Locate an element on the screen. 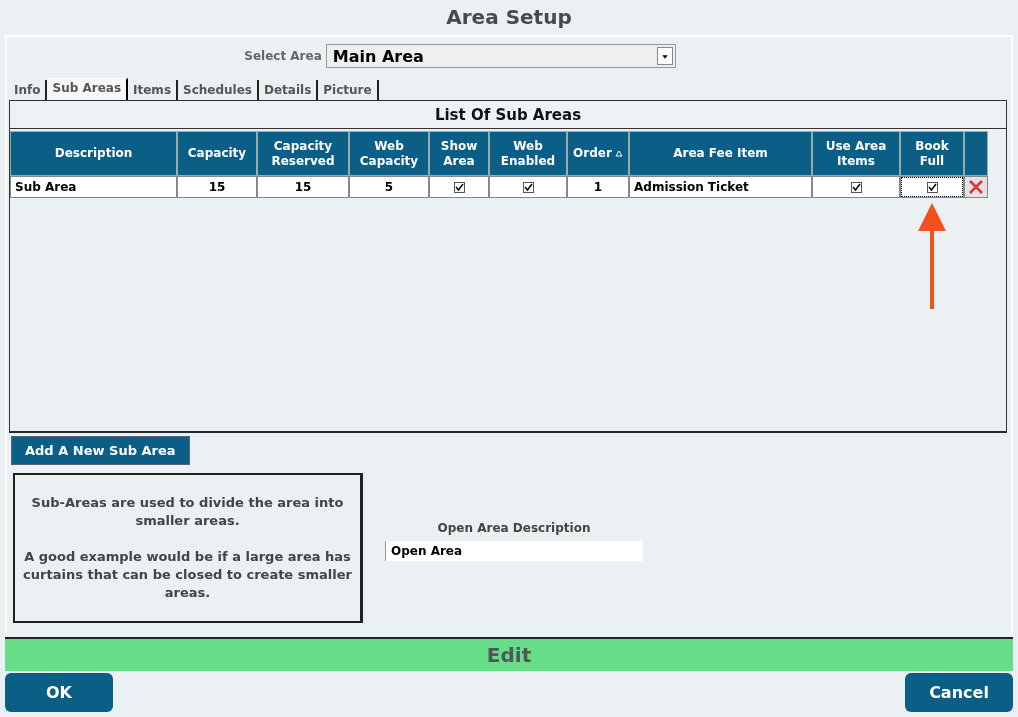 The height and width of the screenshot is (717, 1018). column-header: Area Fee Item is located at coordinates (720, 153).